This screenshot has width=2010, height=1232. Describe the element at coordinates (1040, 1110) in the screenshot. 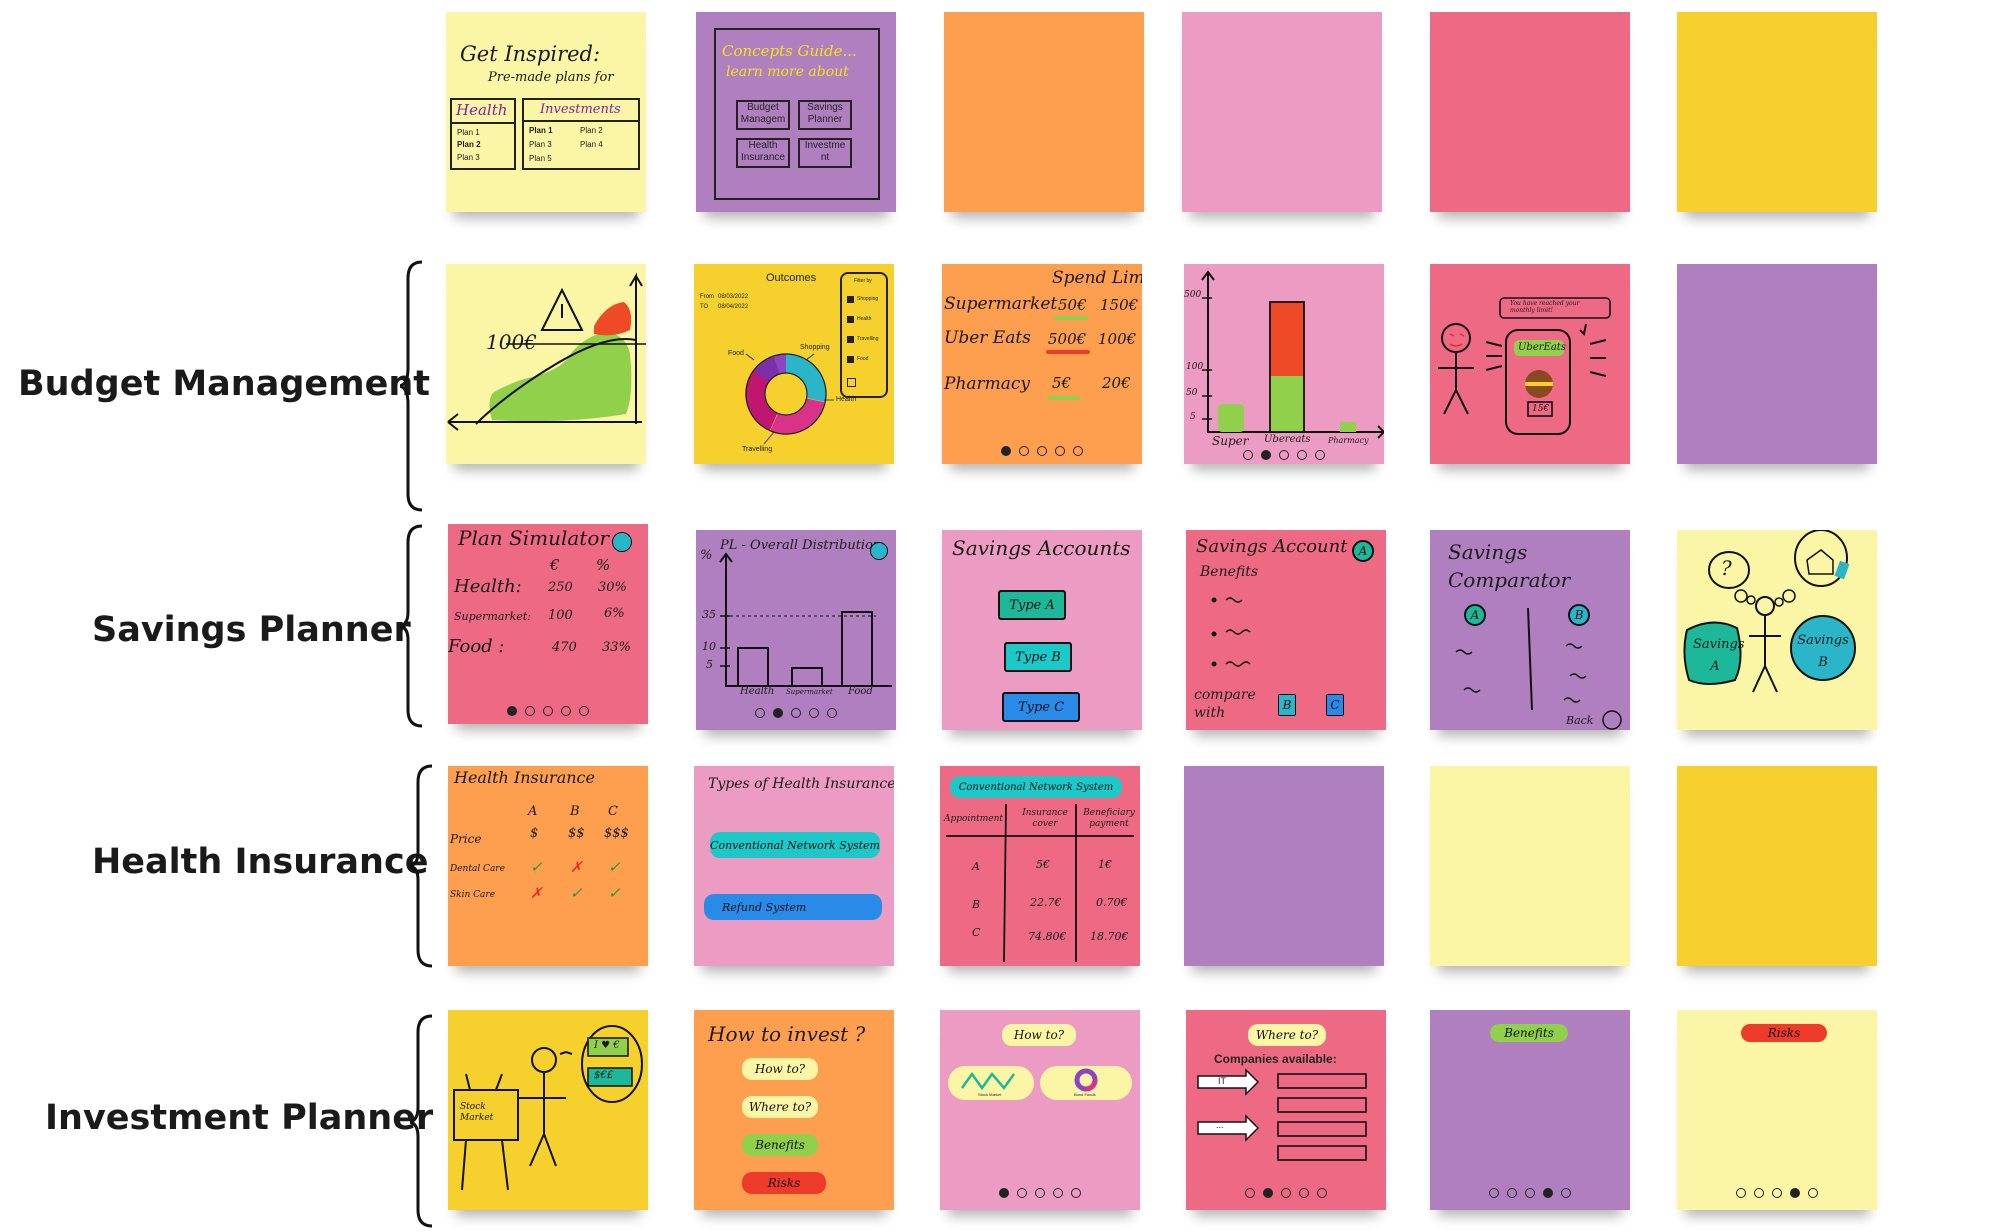

I see `note-how-to: How to? Stock Market Bond Funds` at that location.